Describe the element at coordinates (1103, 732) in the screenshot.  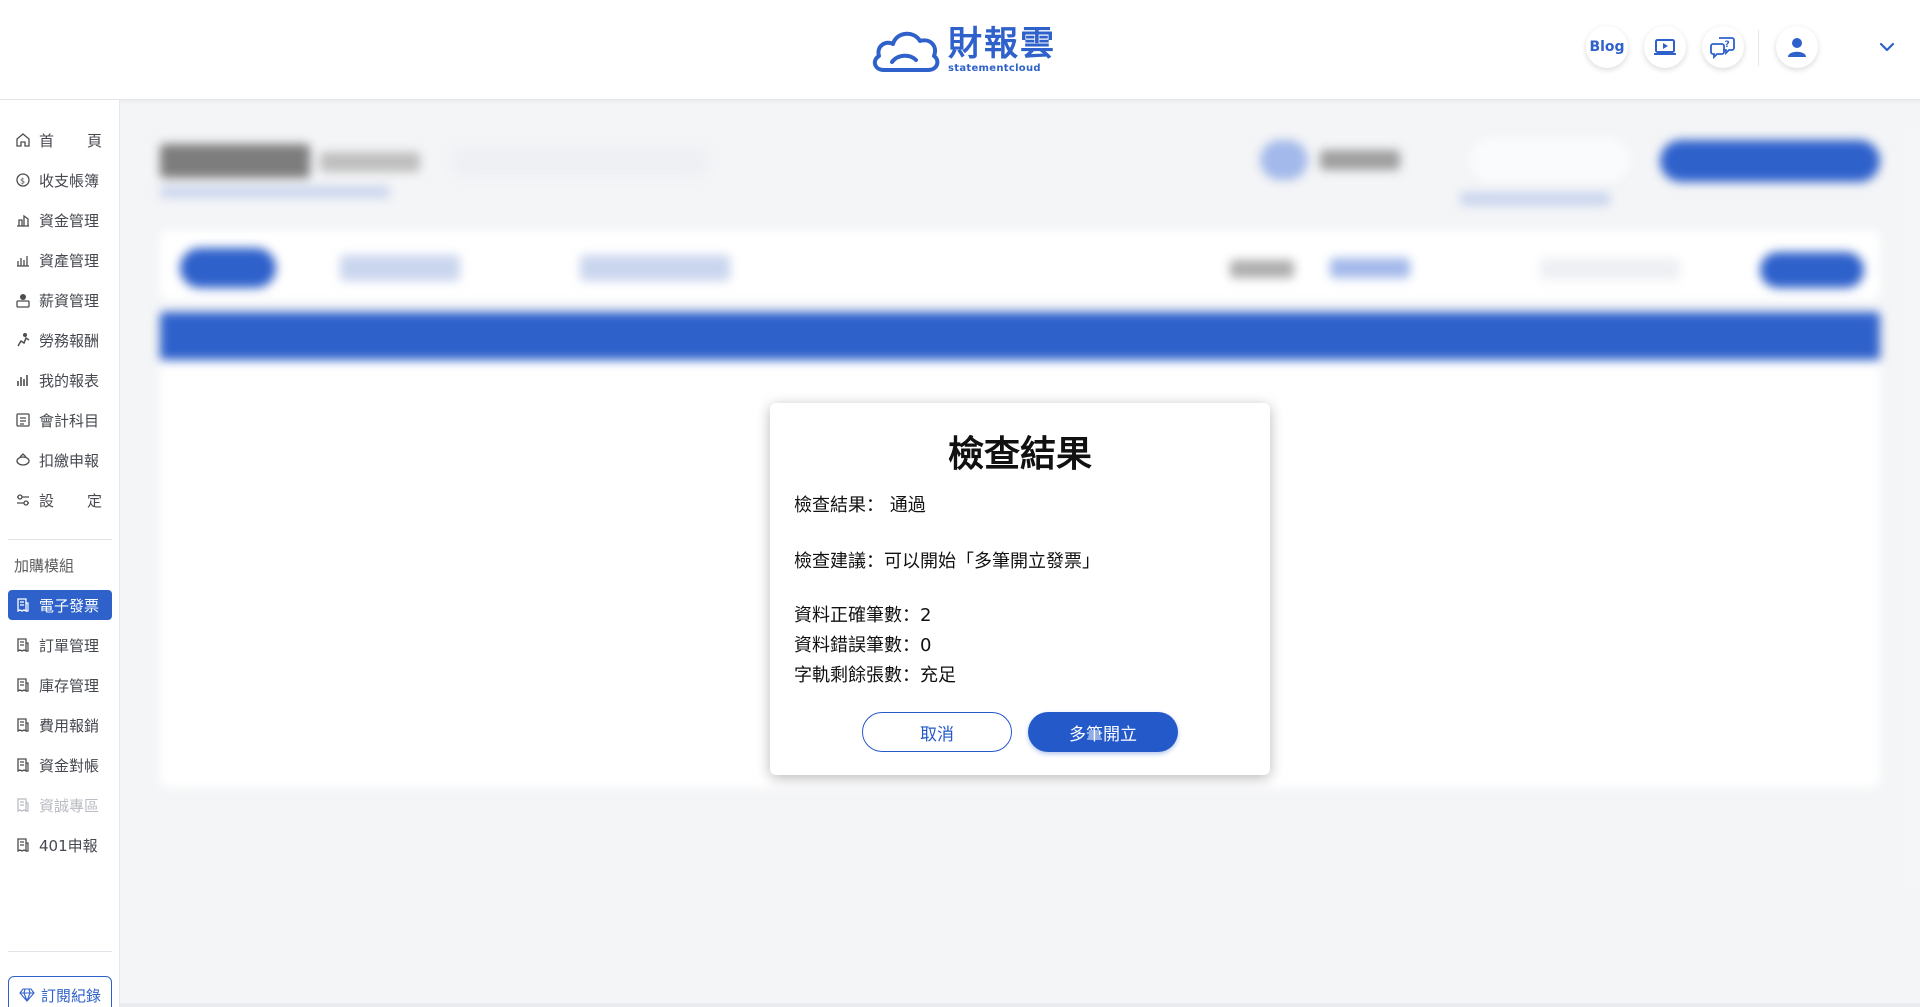
I see `batch-issue-button: 多筆開立` at that location.